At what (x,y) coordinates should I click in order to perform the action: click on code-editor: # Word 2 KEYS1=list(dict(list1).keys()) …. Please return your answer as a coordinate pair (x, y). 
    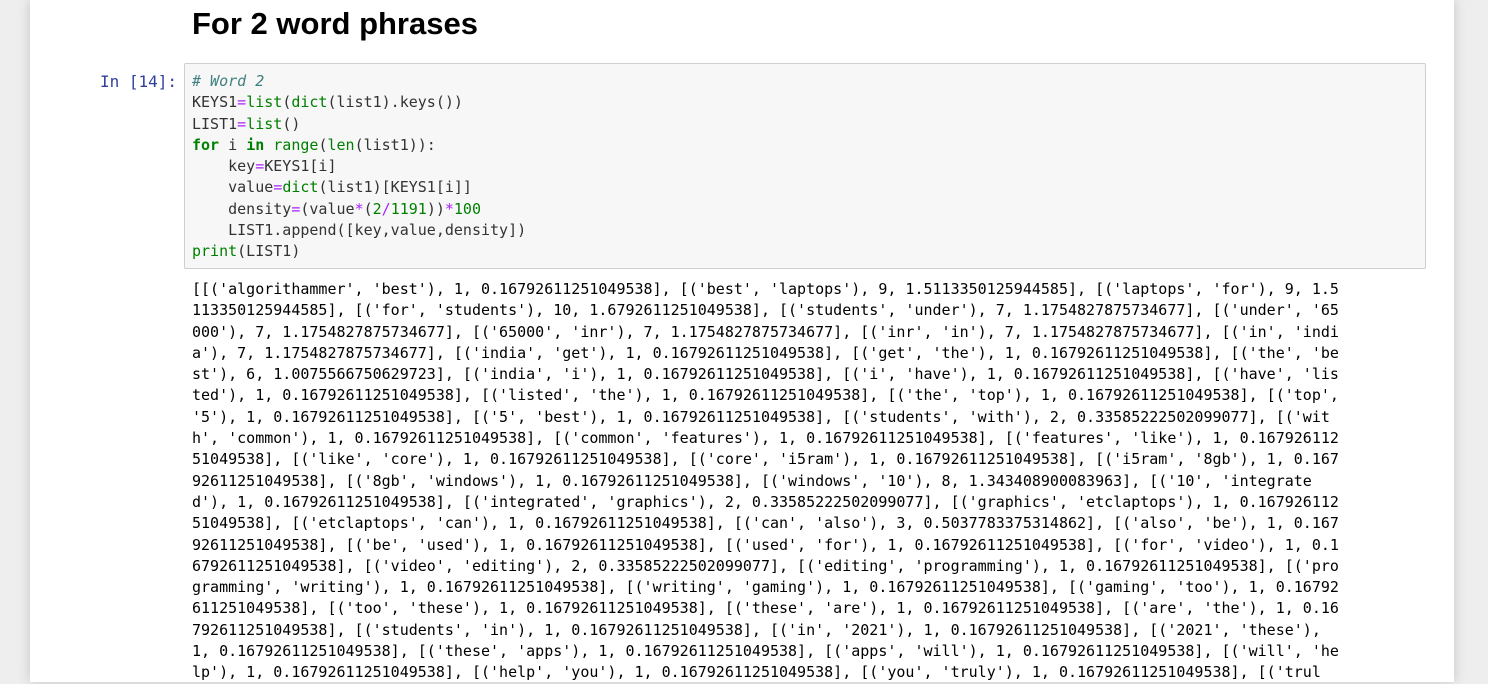
    Looking at the image, I should click on (359, 167).